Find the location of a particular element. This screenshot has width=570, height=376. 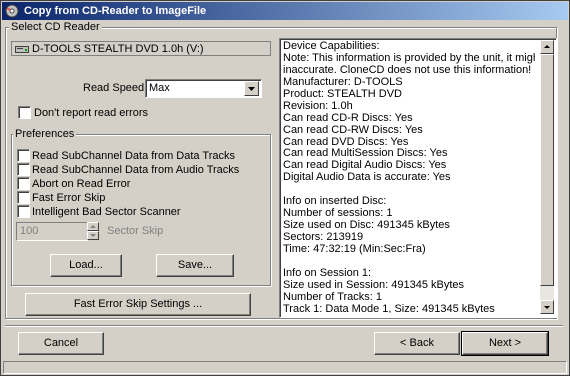

footer-separator is located at coordinates (284, 326).